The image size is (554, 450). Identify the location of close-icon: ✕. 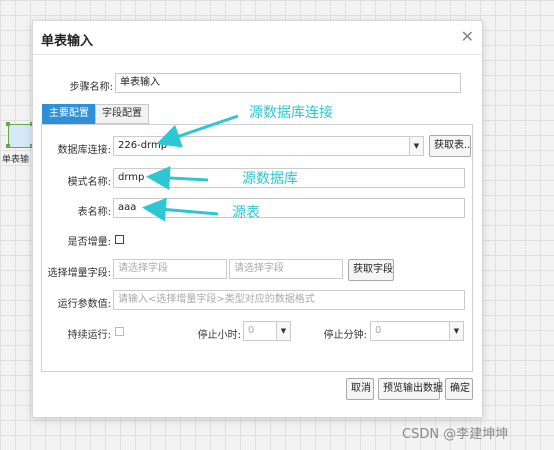
(467, 36).